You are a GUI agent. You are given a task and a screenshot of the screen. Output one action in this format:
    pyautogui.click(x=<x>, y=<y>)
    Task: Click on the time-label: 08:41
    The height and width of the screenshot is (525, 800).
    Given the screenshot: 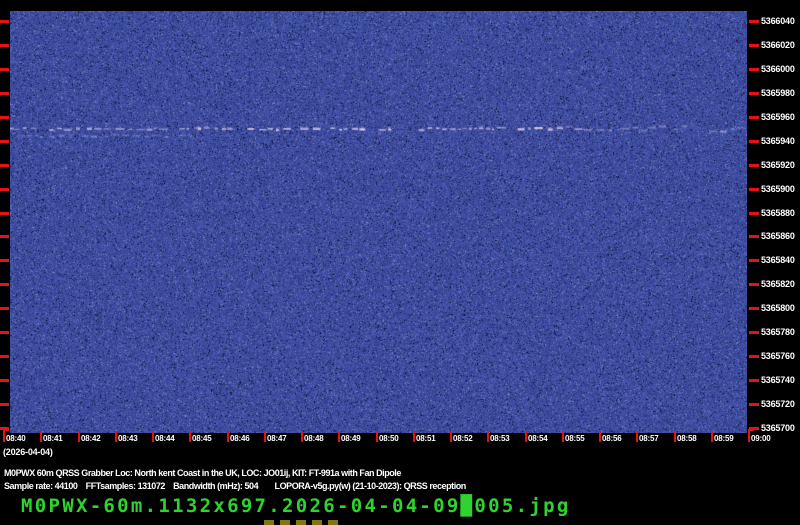 What is the action you would take?
    pyautogui.click(x=53, y=438)
    